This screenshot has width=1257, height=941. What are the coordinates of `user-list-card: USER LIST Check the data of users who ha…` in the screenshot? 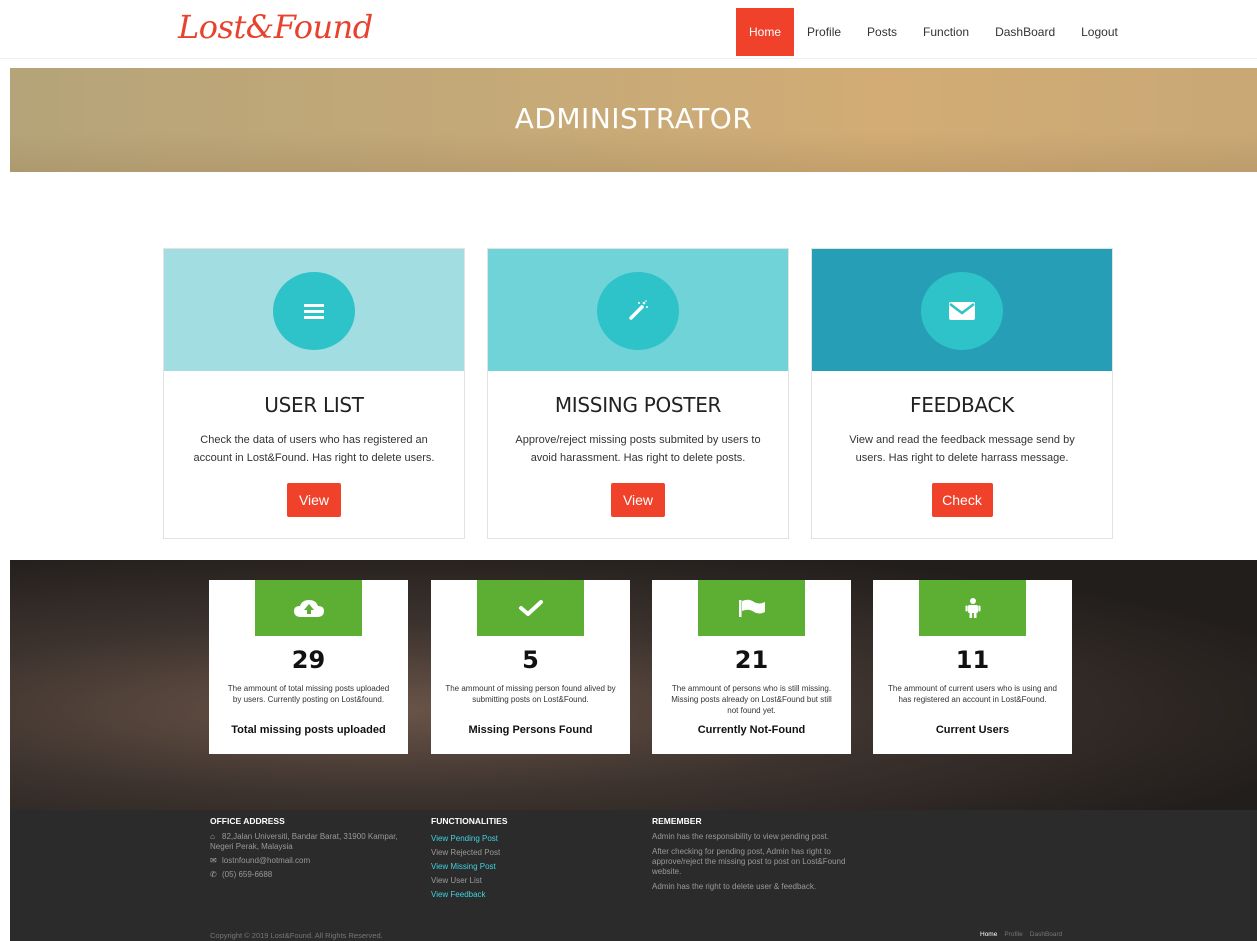 It's located at (314, 393).